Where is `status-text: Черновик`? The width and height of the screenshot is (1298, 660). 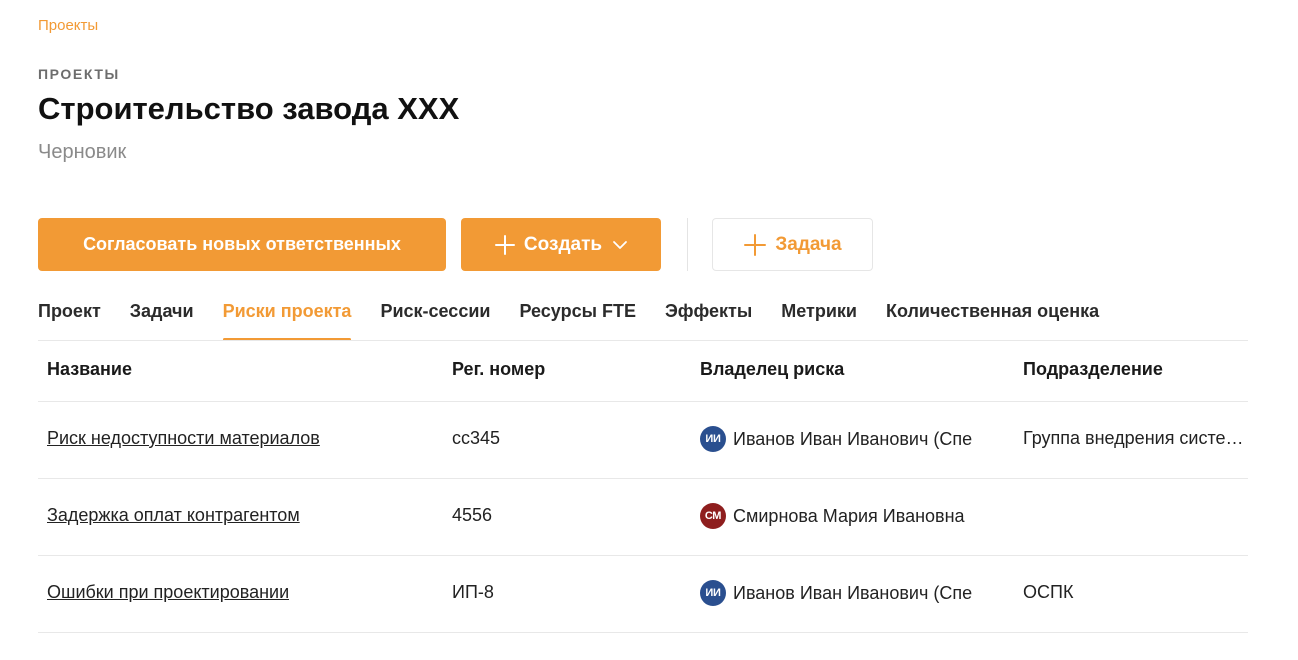 status-text: Черновик is located at coordinates (82, 152).